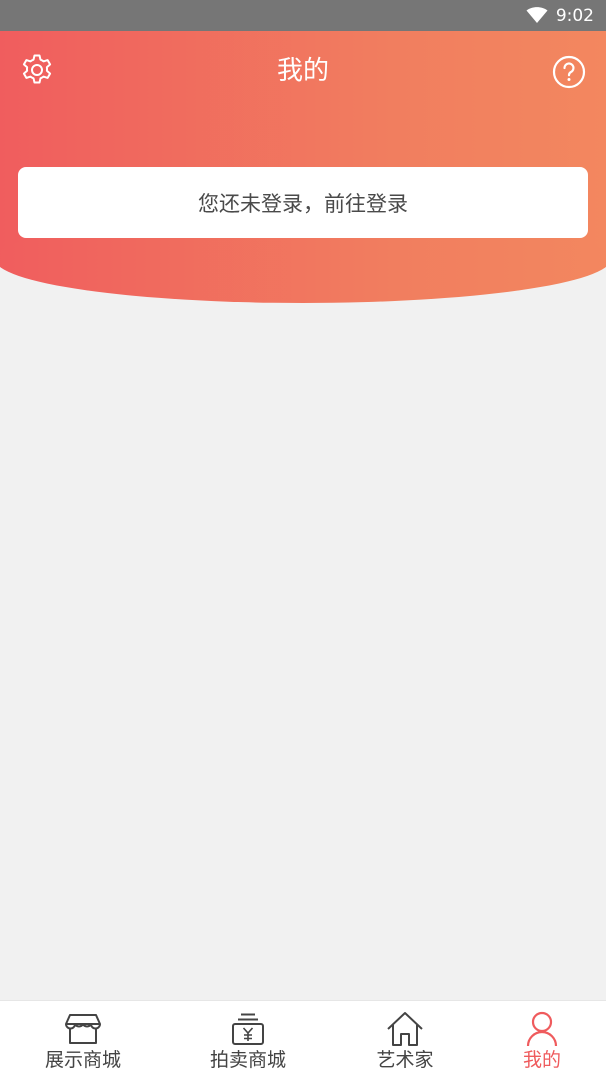  I want to click on nav-item-display-mall: 展示商城, so click(83, 1040).